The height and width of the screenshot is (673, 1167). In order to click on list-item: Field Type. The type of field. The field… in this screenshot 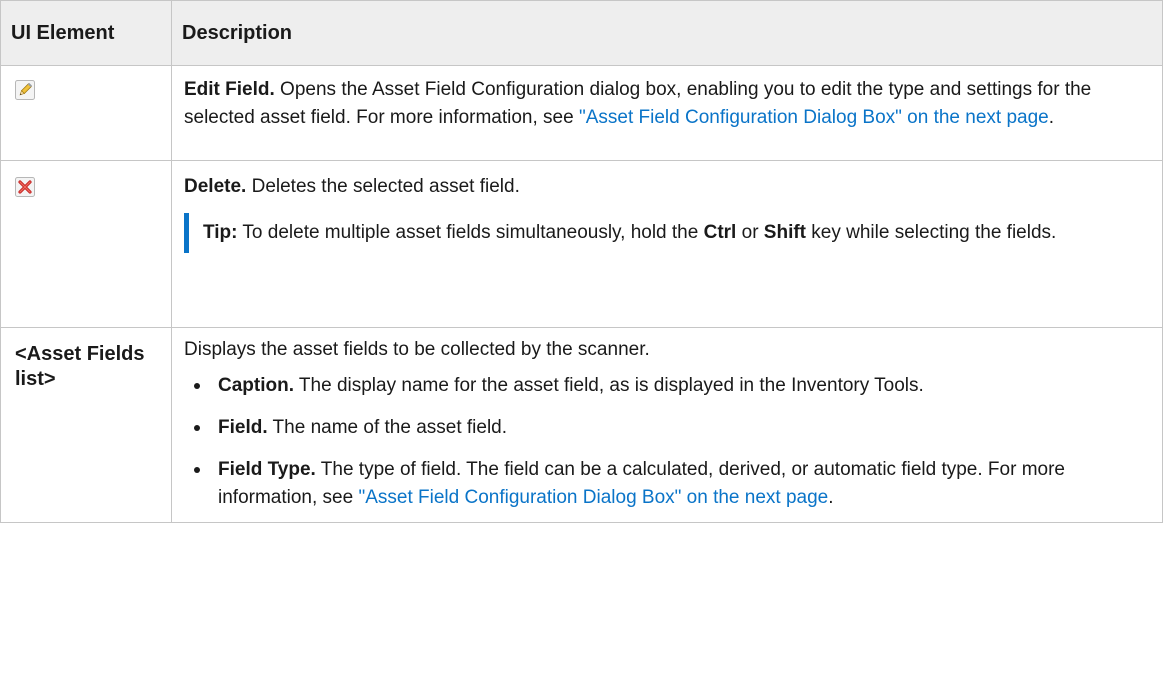, I will do `click(667, 484)`.